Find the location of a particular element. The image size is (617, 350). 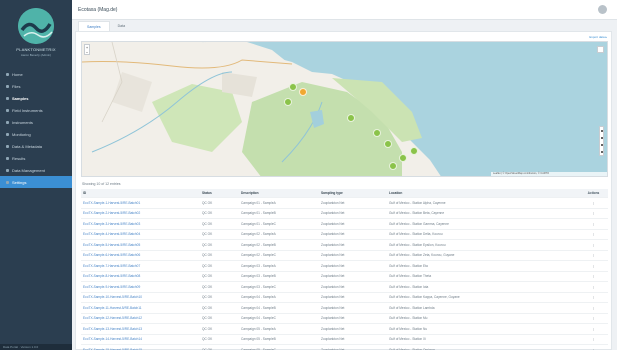

table-cell: Gulf of Mexico - Station Lambda is located at coordinates (412, 307).